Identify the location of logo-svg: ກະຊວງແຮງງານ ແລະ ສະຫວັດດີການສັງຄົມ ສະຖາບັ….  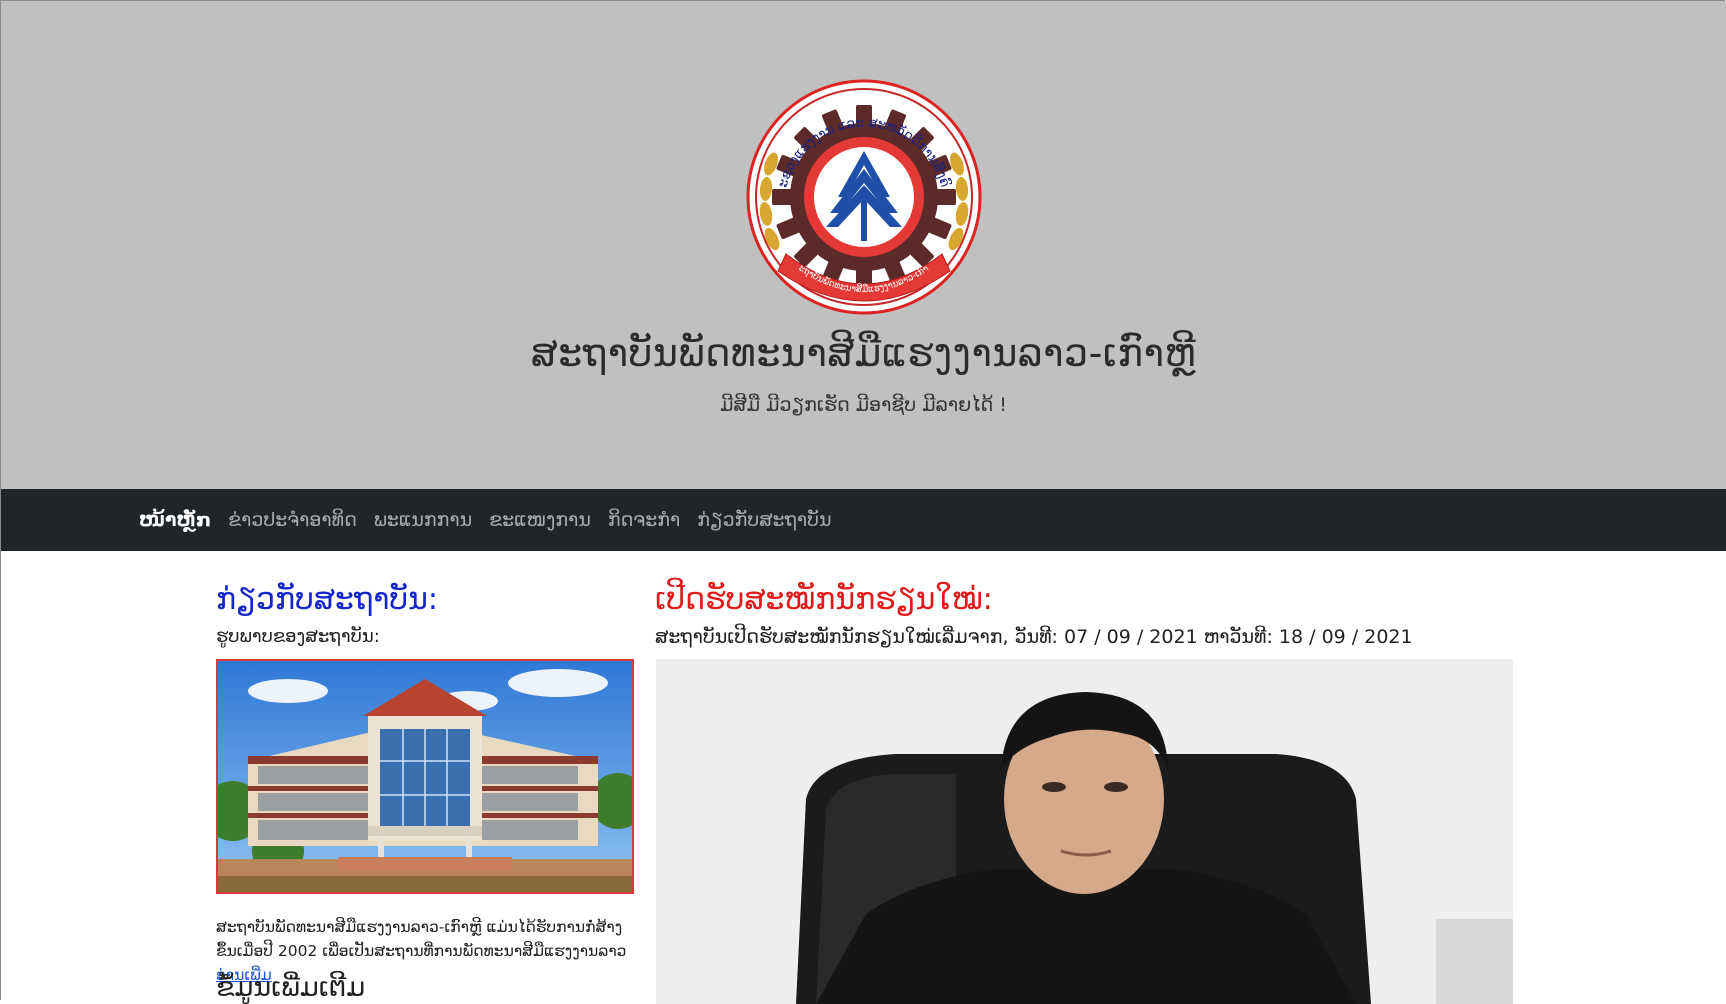
(864, 197).